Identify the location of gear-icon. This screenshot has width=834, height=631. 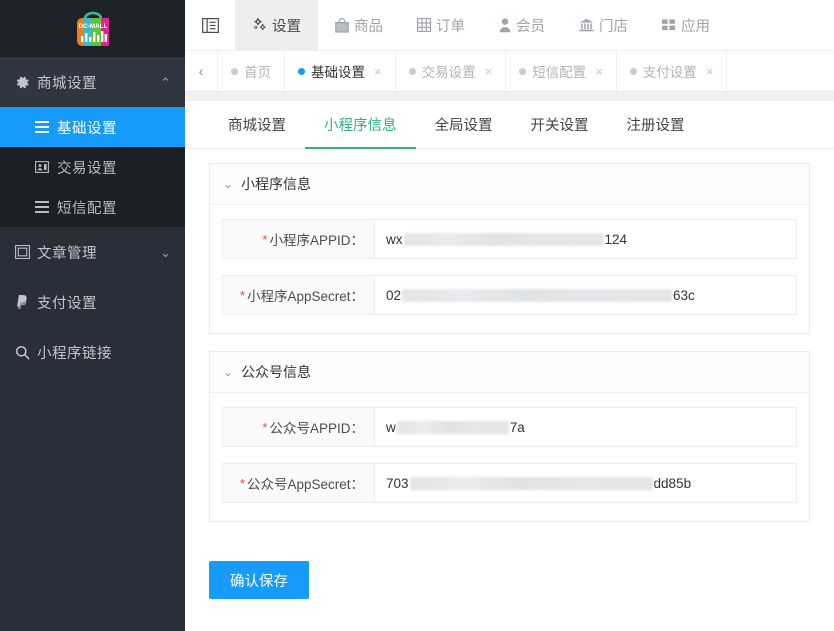
(22, 82).